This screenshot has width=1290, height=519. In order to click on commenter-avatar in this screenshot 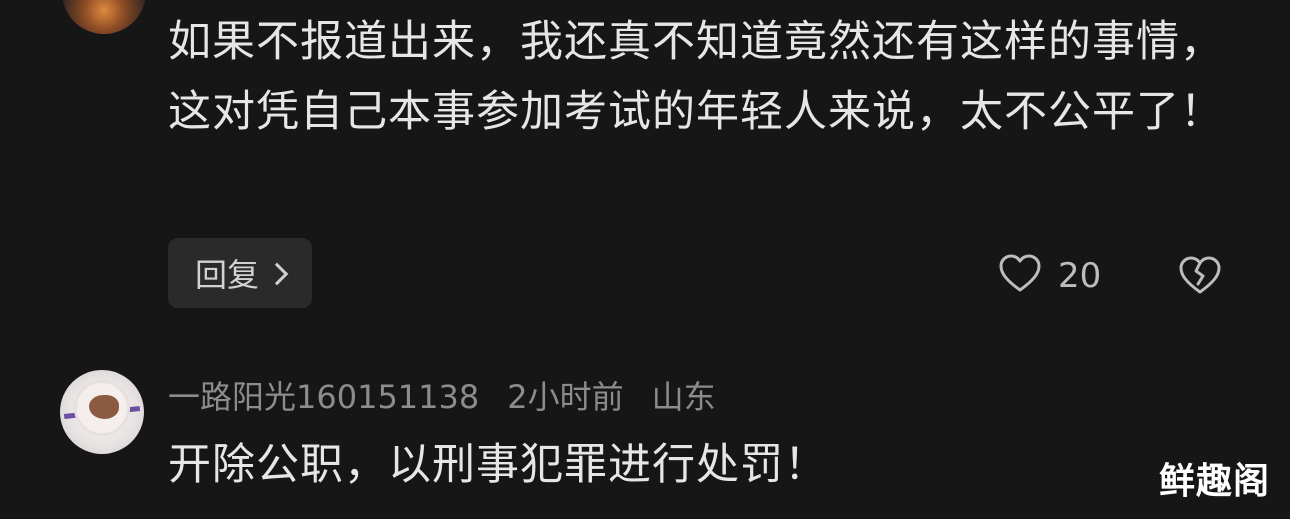, I will do `click(102, 412)`.